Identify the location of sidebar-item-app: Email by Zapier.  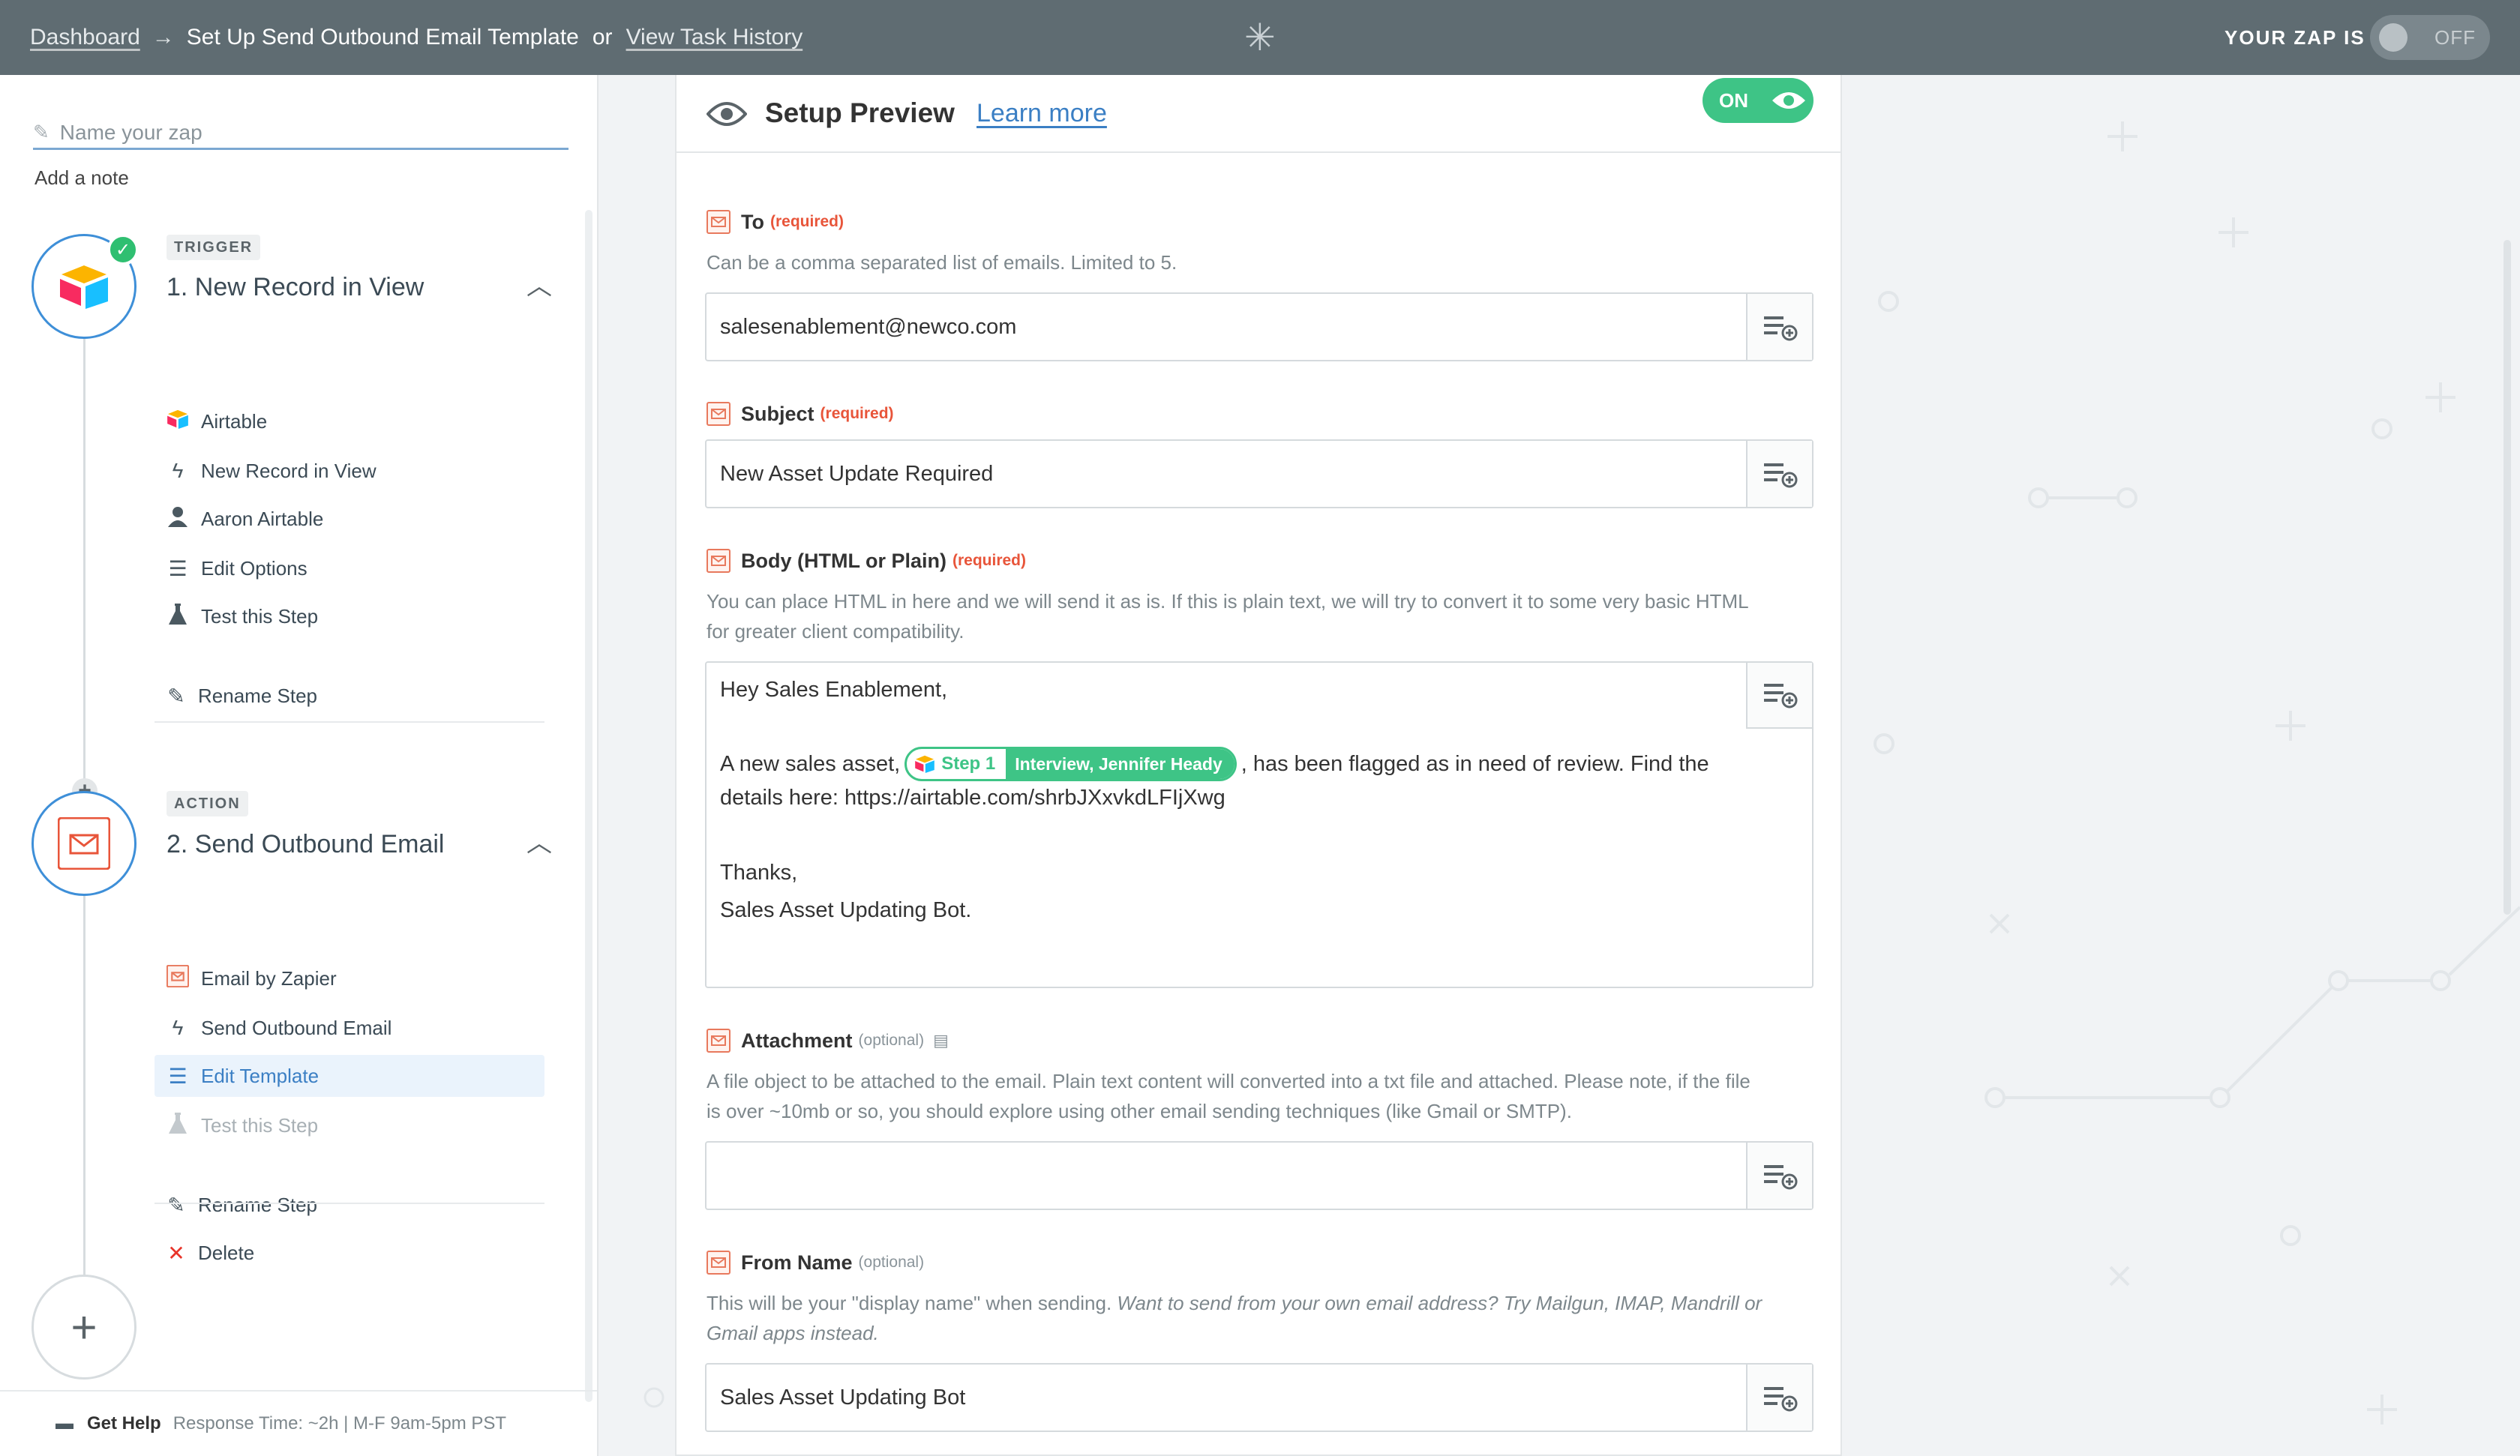
(349, 978).